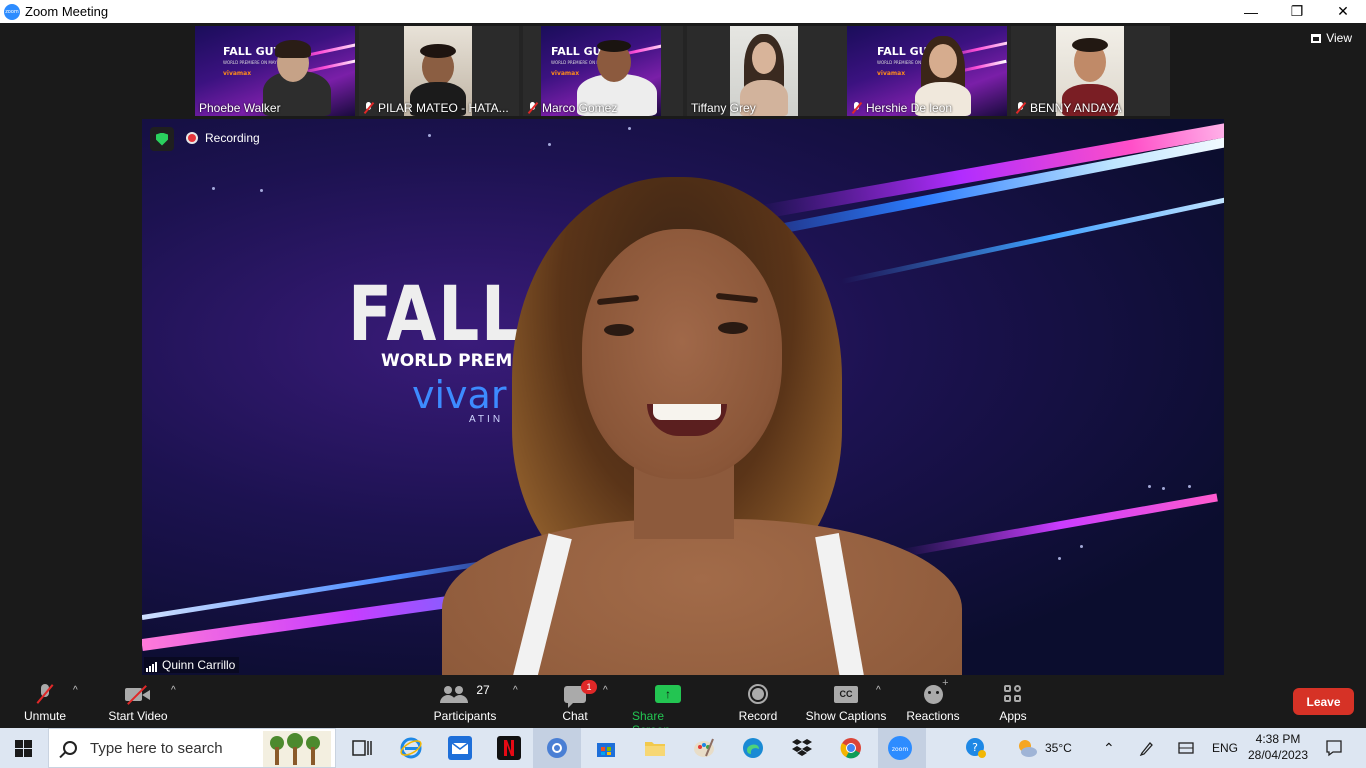 The width and height of the screenshot is (1366, 768). What do you see at coordinates (454, 694) in the screenshot?
I see `participants-icon` at bounding box center [454, 694].